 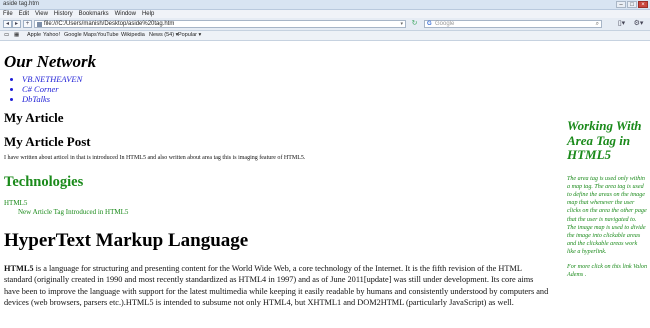 What do you see at coordinates (414, 24) in the screenshot?
I see `reload-icon: ↻` at bounding box center [414, 24].